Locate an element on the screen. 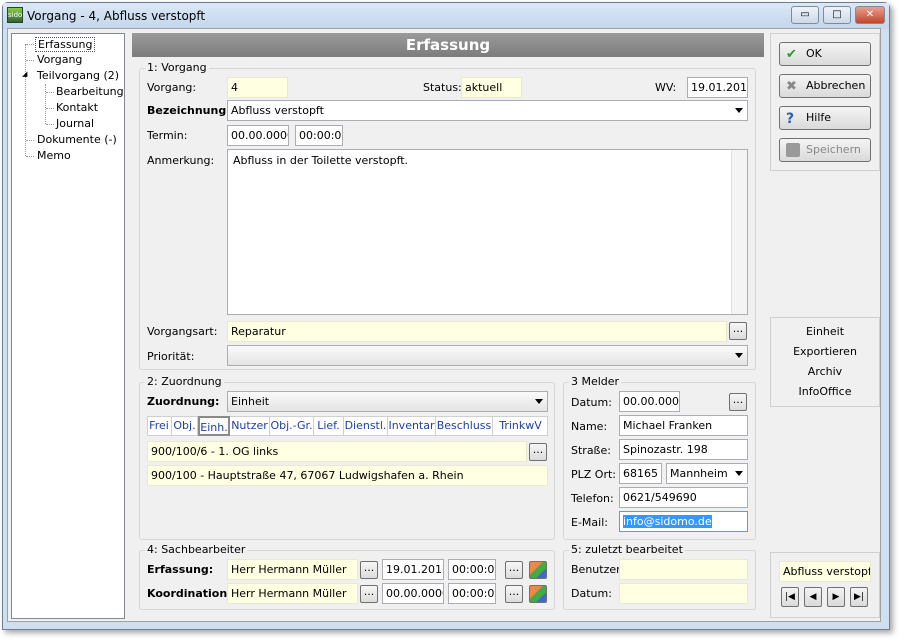  tree-item-journal: Journal is located at coordinates (75, 123).